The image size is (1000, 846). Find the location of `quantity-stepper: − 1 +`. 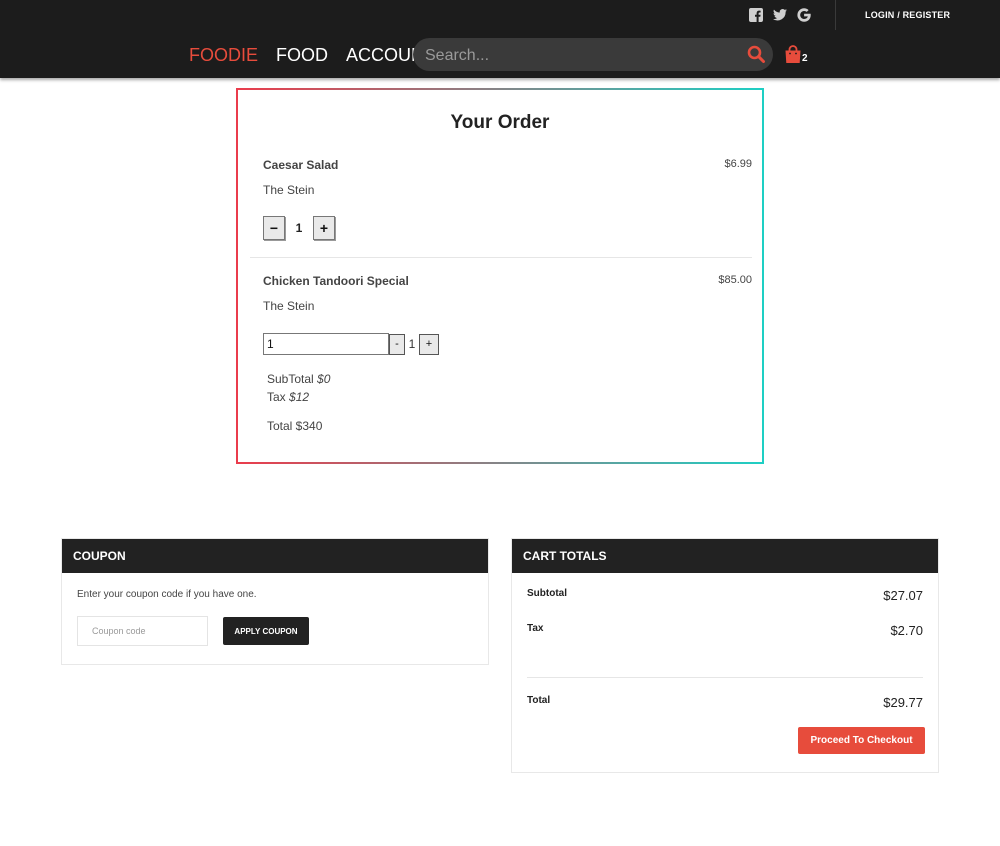

quantity-stepper: − 1 + is located at coordinates (299, 228).